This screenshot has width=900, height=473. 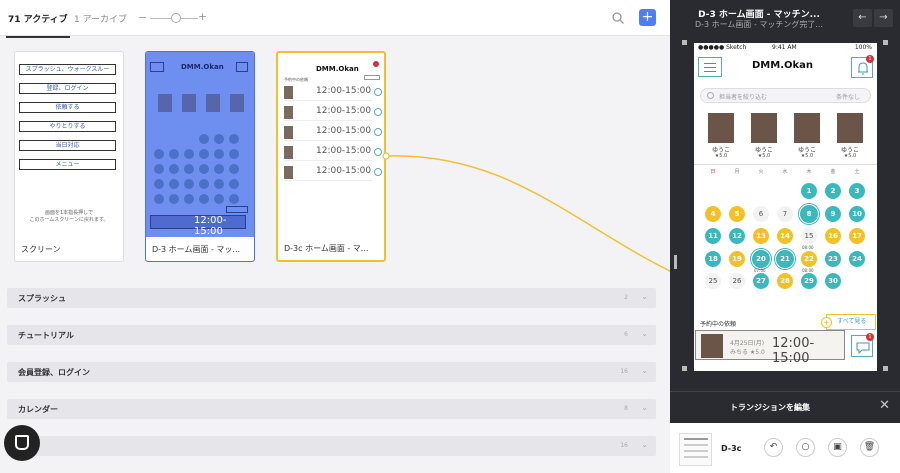 I want to click on transition-header: トランジションを編集 ✕, so click(x=785, y=406).